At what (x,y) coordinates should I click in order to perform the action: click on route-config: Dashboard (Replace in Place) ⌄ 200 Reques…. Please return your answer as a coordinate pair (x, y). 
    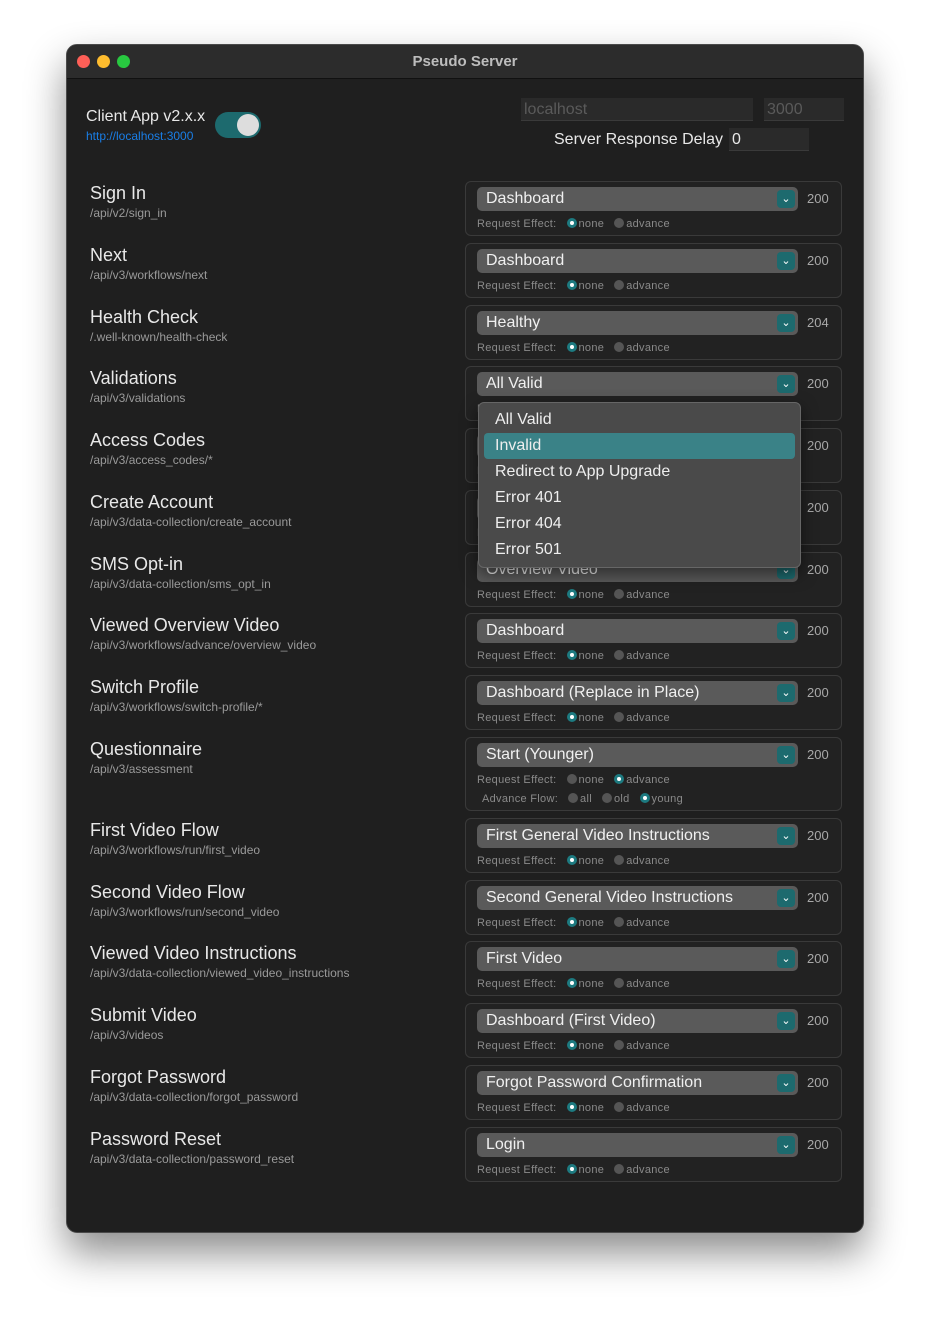
    Looking at the image, I should click on (653, 702).